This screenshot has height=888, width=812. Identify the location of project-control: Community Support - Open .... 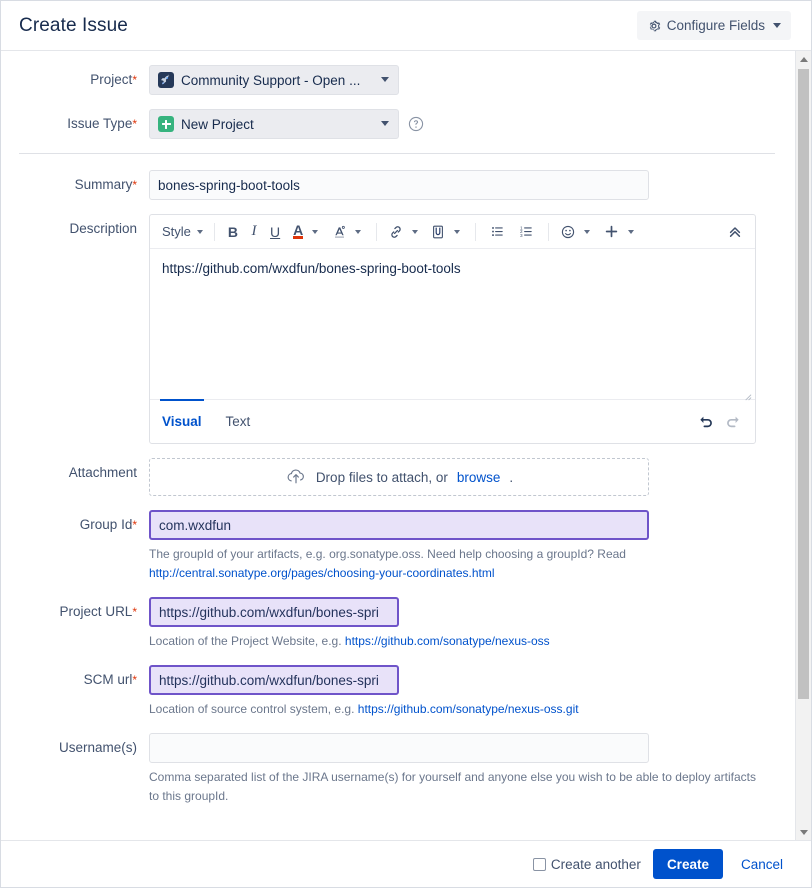
(472, 80).